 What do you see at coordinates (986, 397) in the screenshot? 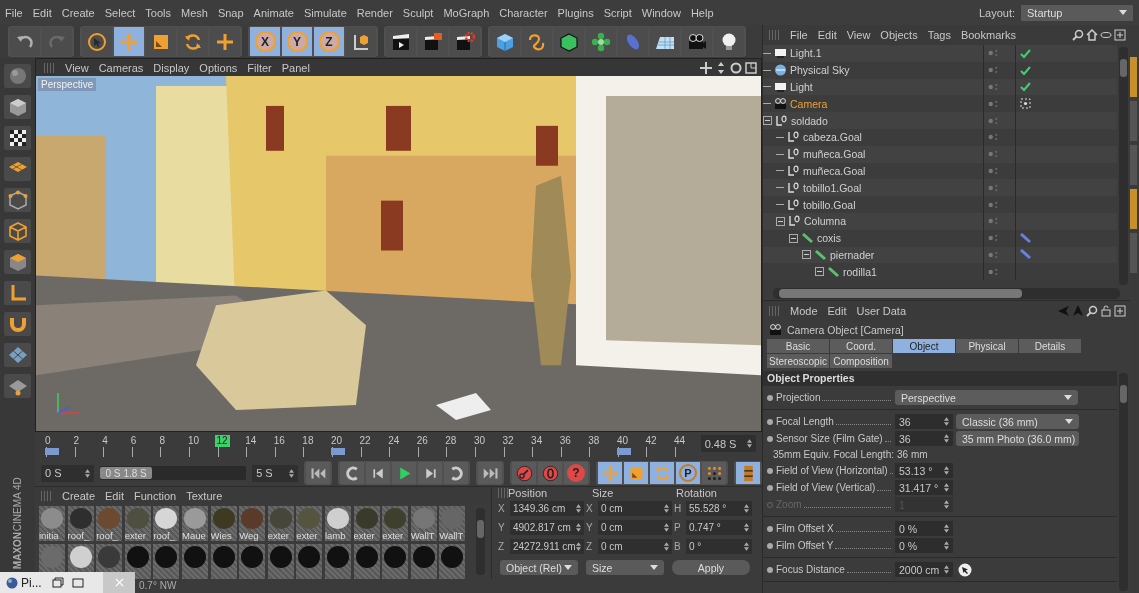
I see `dropdown: Perspective` at bounding box center [986, 397].